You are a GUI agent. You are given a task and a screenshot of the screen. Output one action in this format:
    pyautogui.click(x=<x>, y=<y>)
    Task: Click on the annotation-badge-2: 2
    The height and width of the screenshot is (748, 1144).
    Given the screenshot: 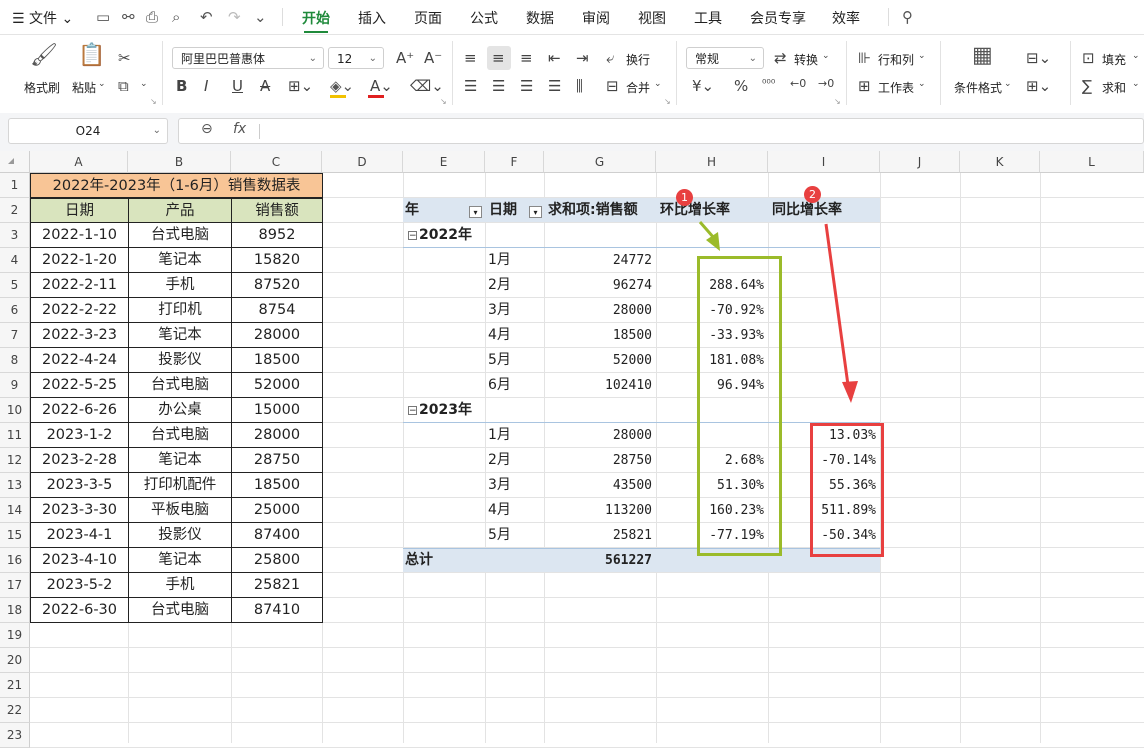 What is the action you would take?
    pyautogui.click(x=812, y=194)
    